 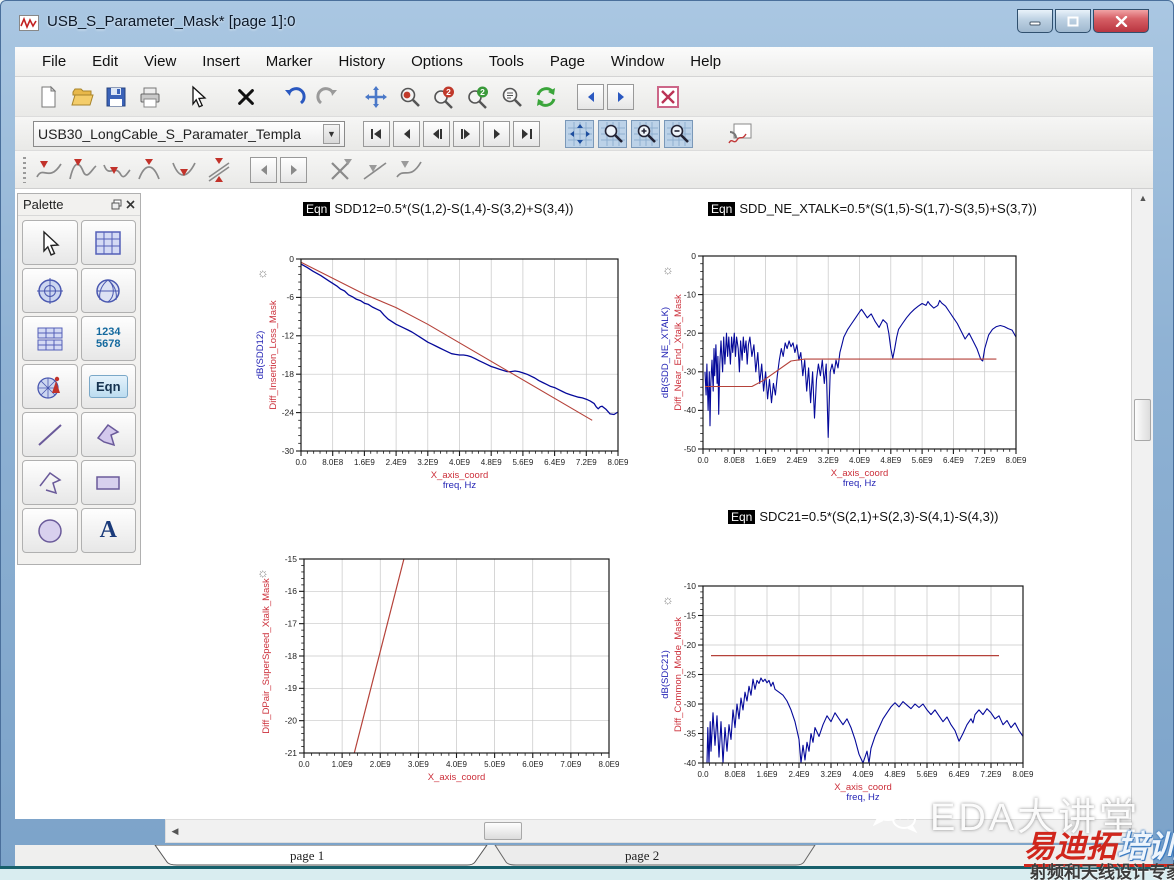 I want to click on horizontal-scrollbar: ◀ ▶, so click(x=654, y=831).